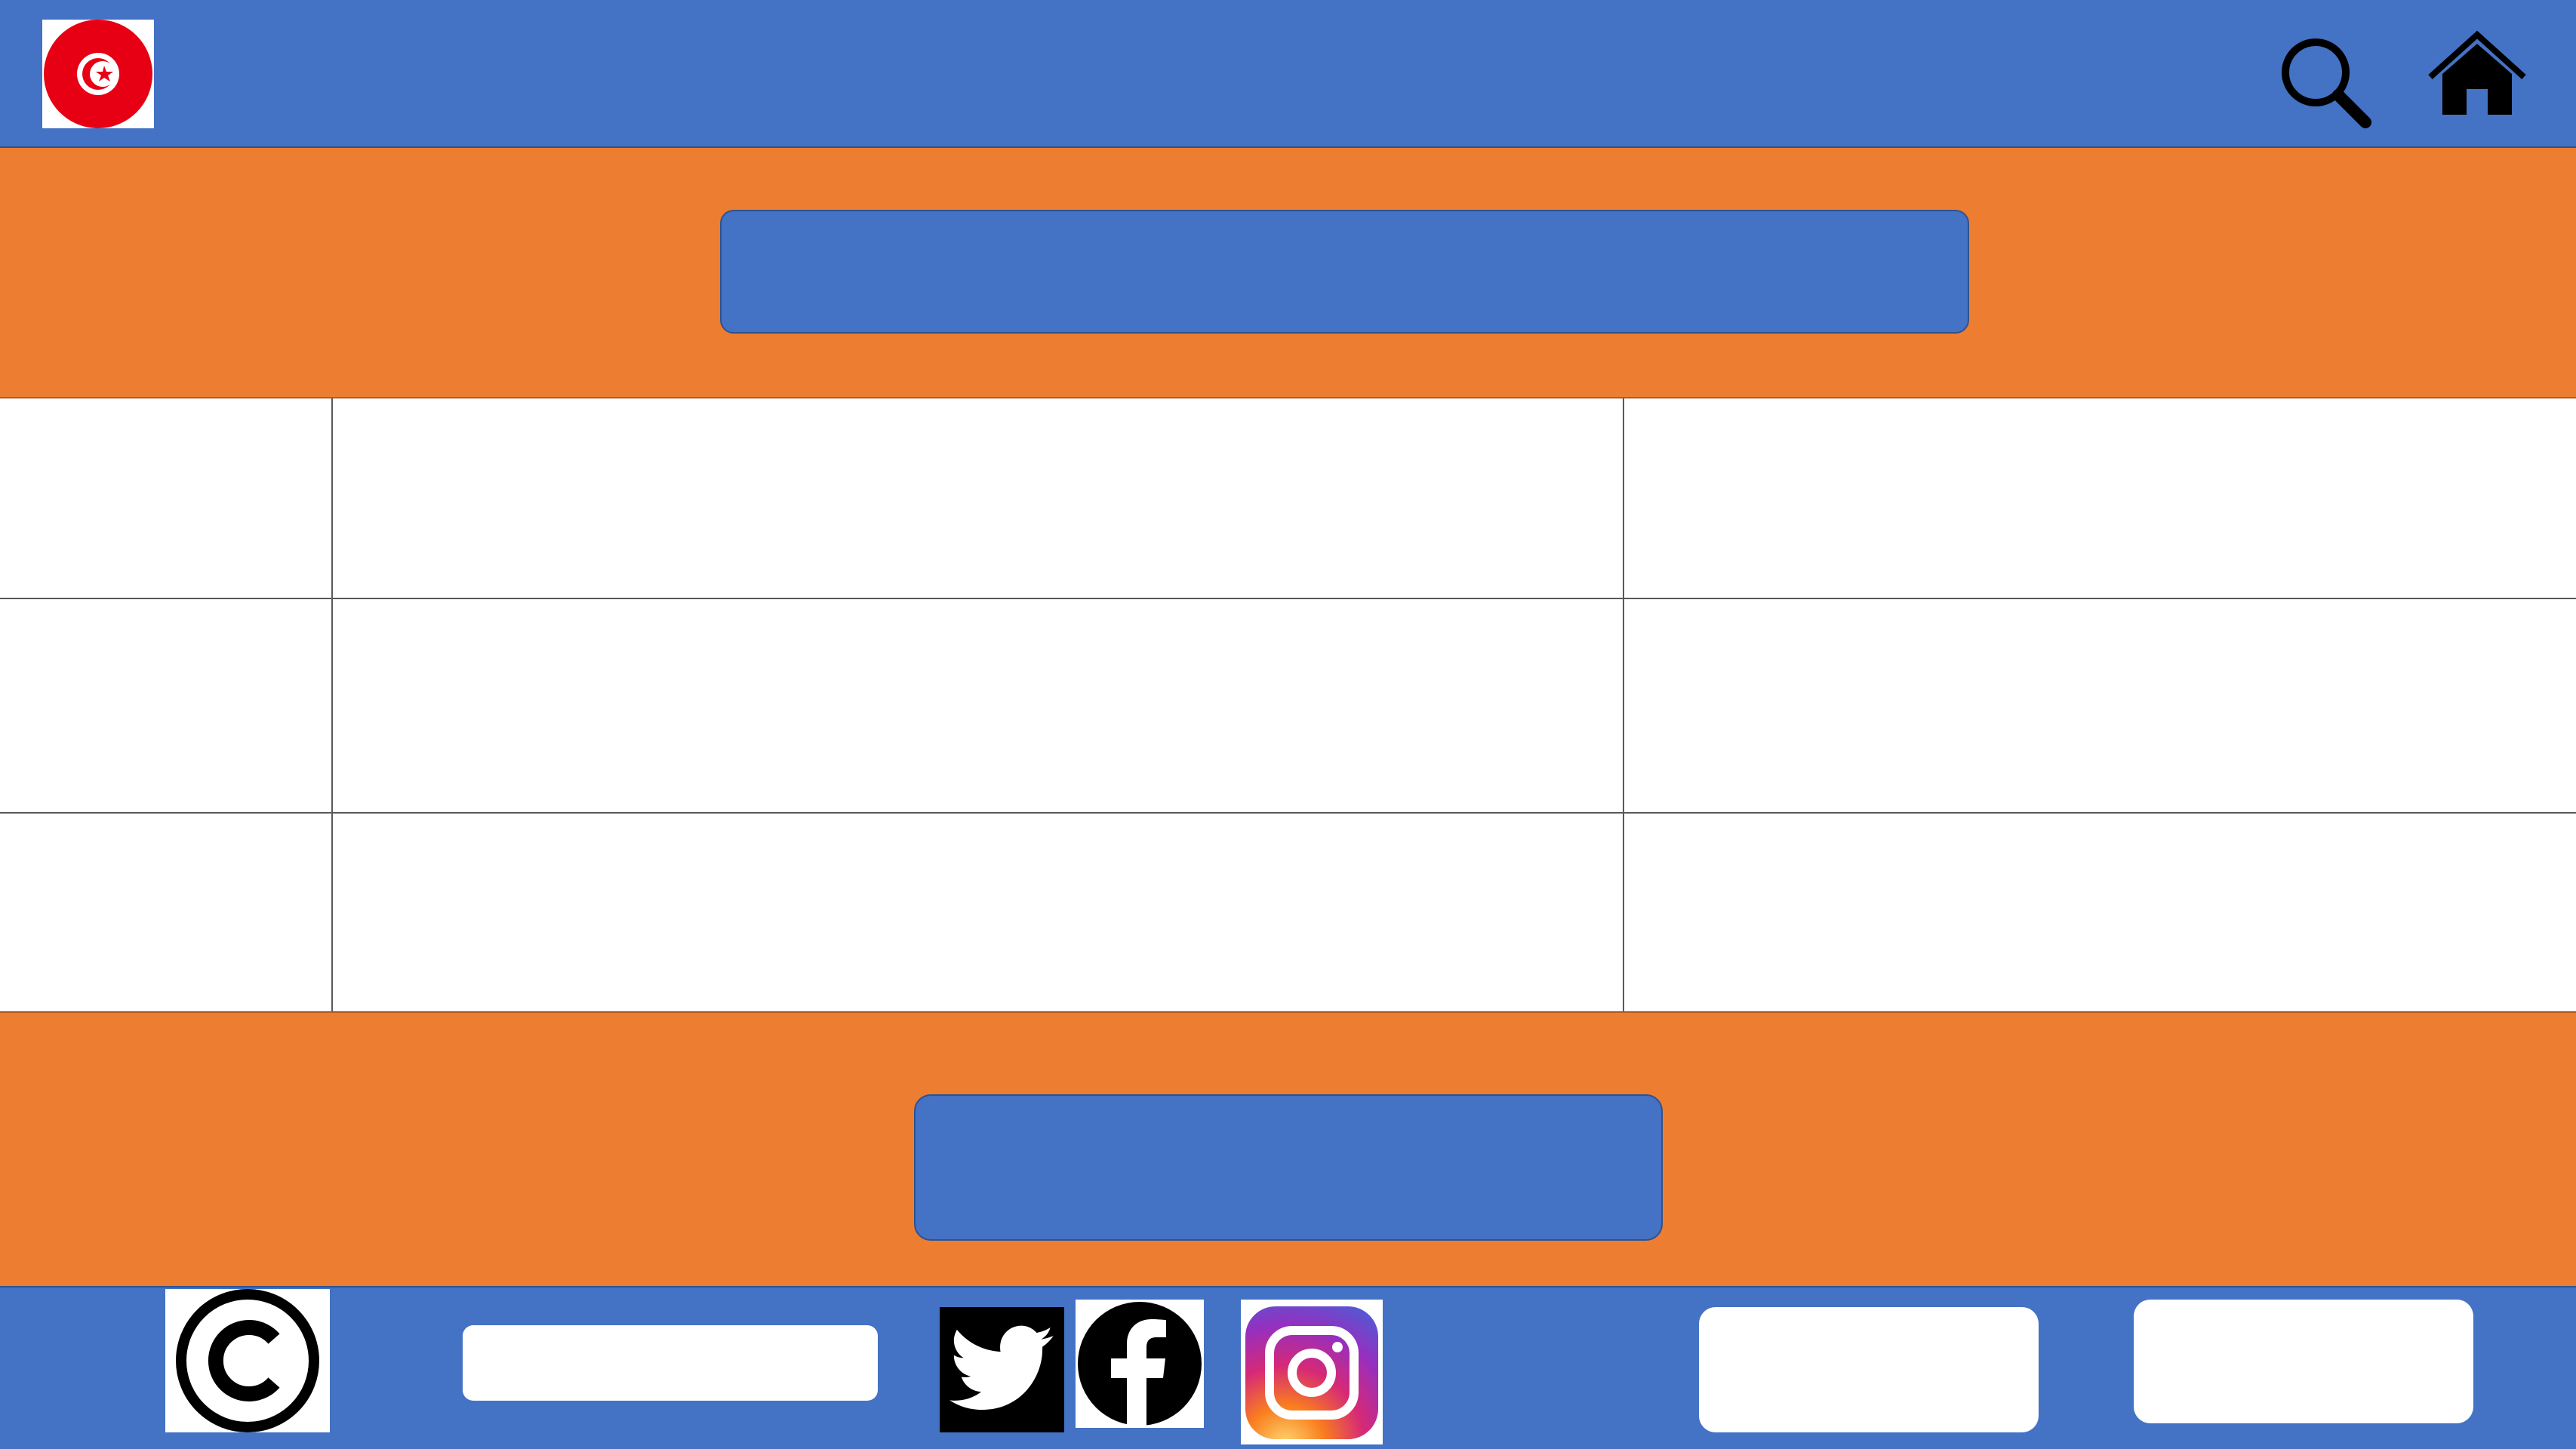 This screenshot has height=1449, width=2576. What do you see at coordinates (247, 1360) in the screenshot?
I see `copyright-icon` at bounding box center [247, 1360].